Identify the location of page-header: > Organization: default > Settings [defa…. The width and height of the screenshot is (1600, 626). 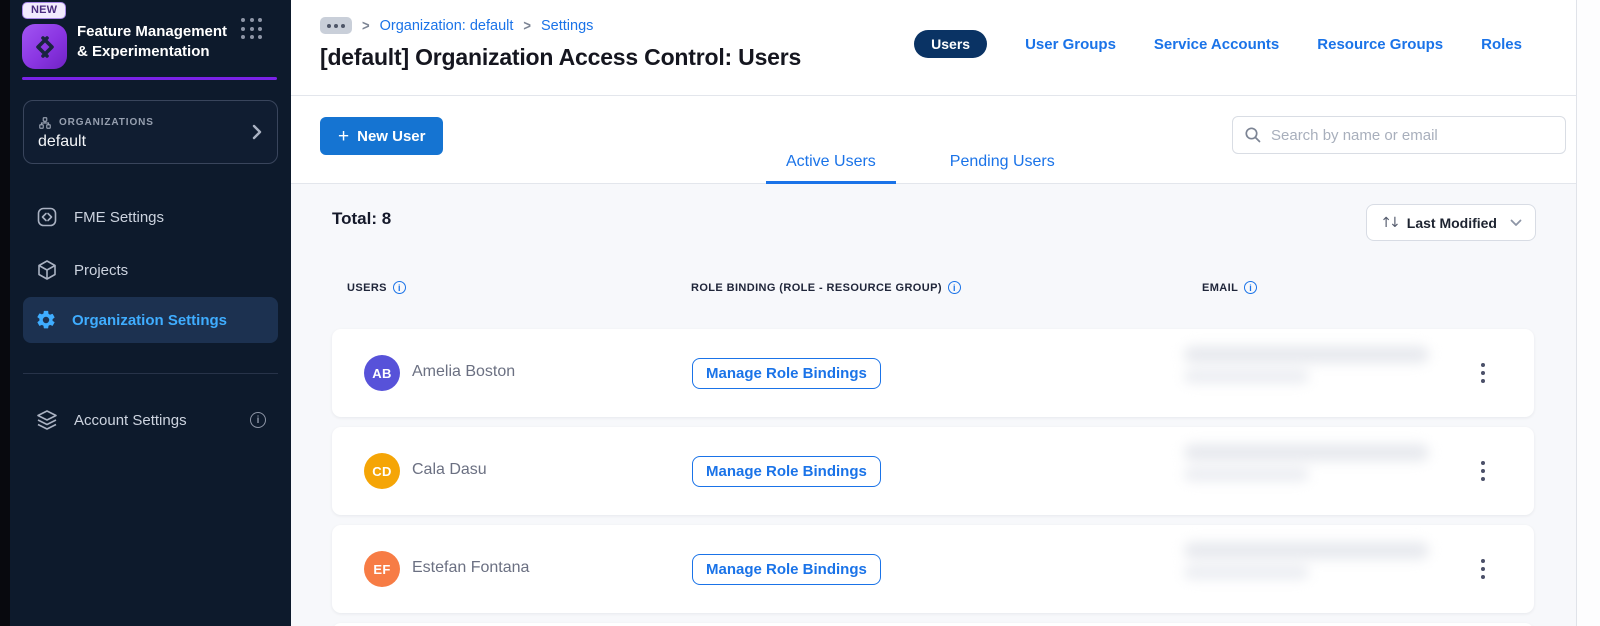
(933, 48).